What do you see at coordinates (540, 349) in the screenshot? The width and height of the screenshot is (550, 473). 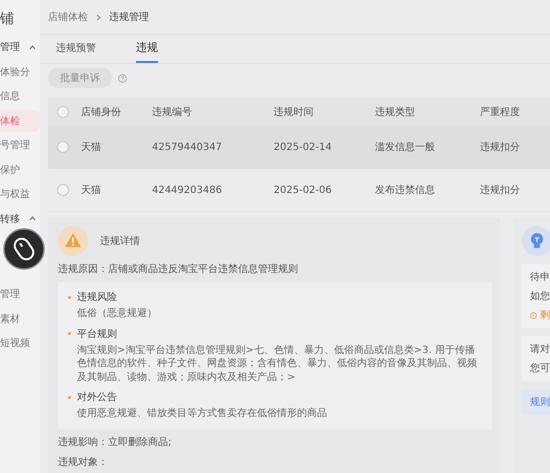 I see `card-title: 请对` at bounding box center [540, 349].